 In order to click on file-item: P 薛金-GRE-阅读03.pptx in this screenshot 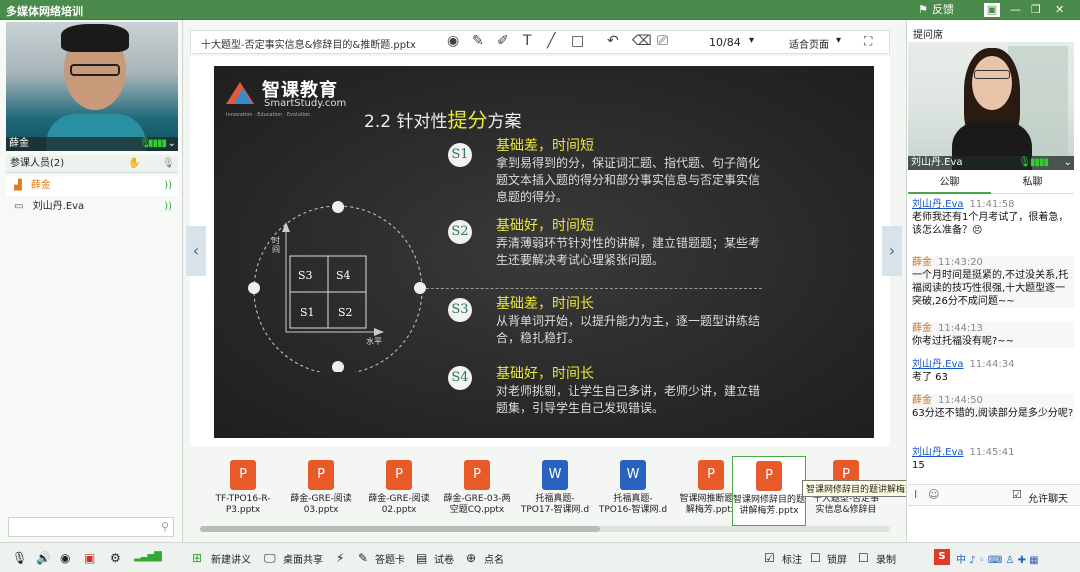, I will do `click(321, 488)`.